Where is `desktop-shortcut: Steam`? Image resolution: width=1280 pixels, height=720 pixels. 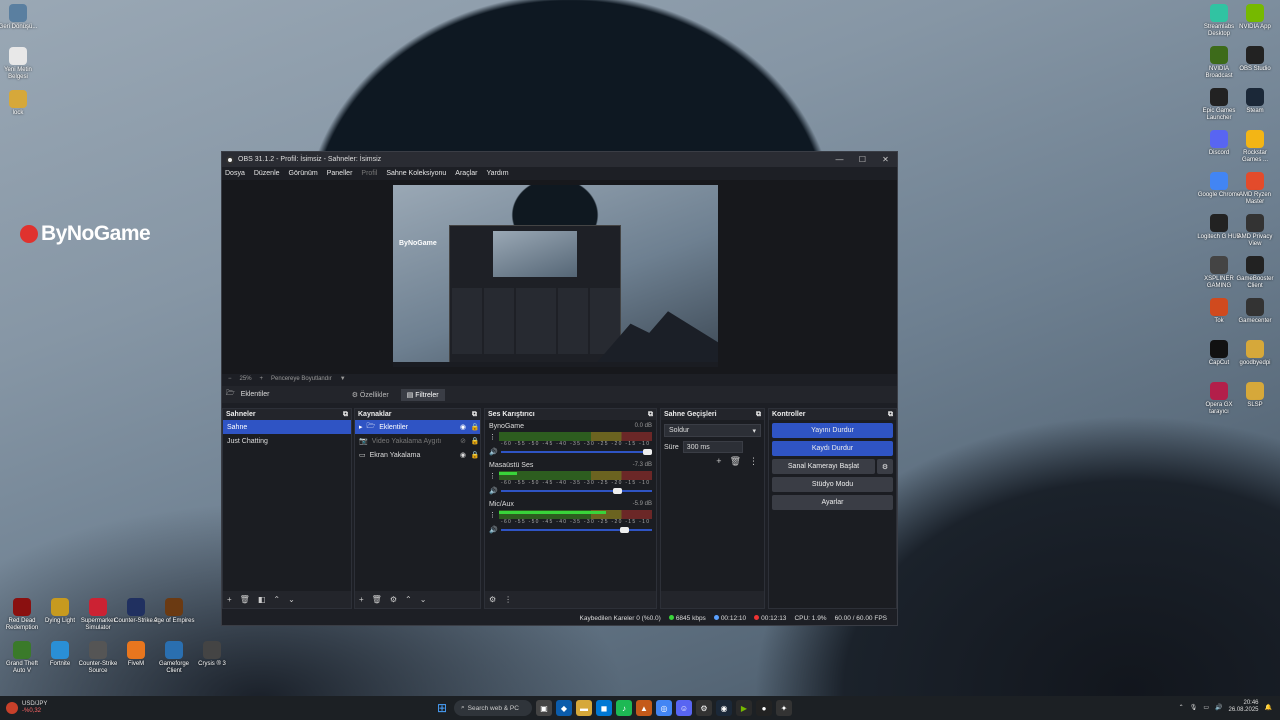
desktop-shortcut: Steam is located at coordinates (1255, 101).